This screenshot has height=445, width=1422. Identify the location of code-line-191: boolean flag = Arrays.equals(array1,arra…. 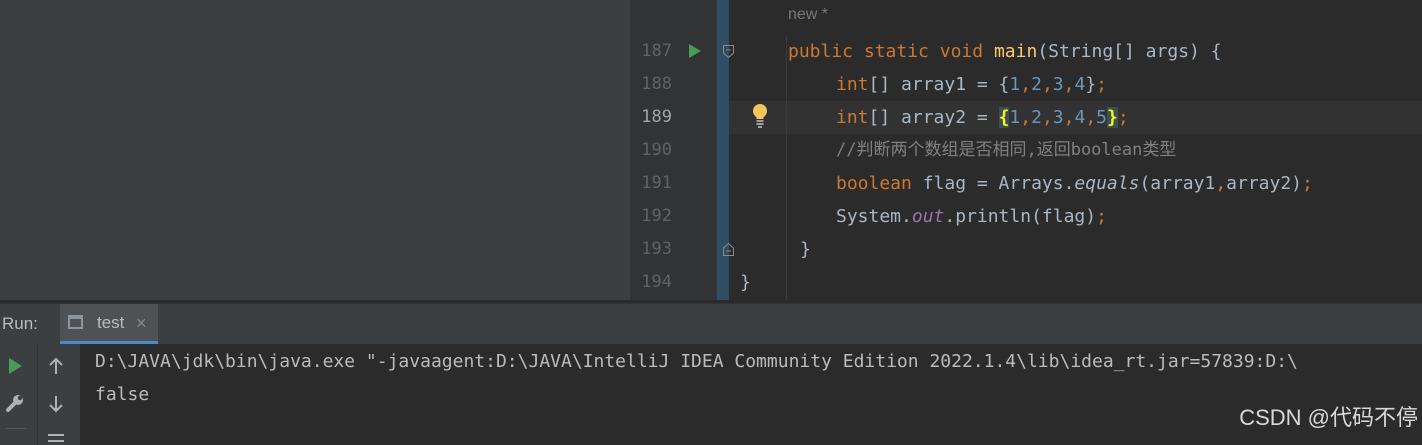
(1026, 183).